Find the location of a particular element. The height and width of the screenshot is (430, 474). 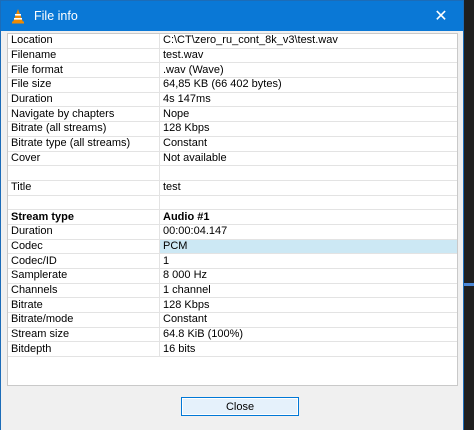

table-row: Channels 1 channel is located at coordinates (232, 291).